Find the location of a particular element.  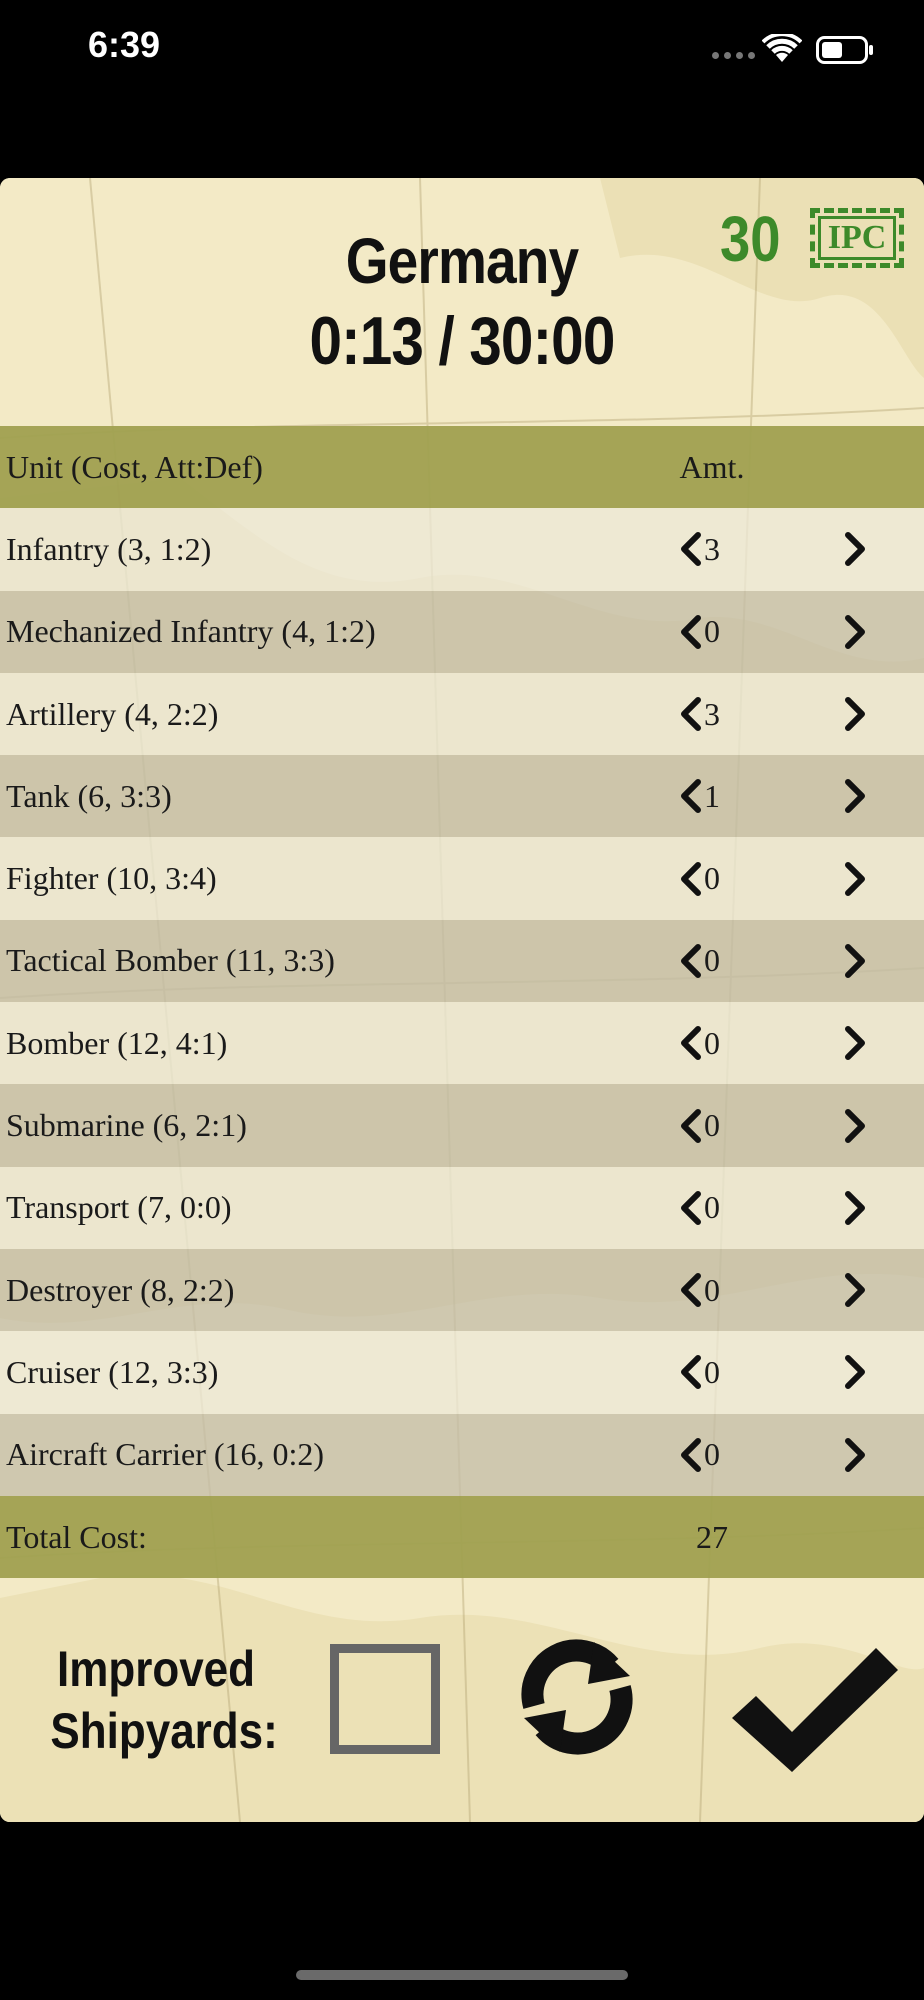

total-cost-label: Total Cost: is located at coordinates (76, 1536).